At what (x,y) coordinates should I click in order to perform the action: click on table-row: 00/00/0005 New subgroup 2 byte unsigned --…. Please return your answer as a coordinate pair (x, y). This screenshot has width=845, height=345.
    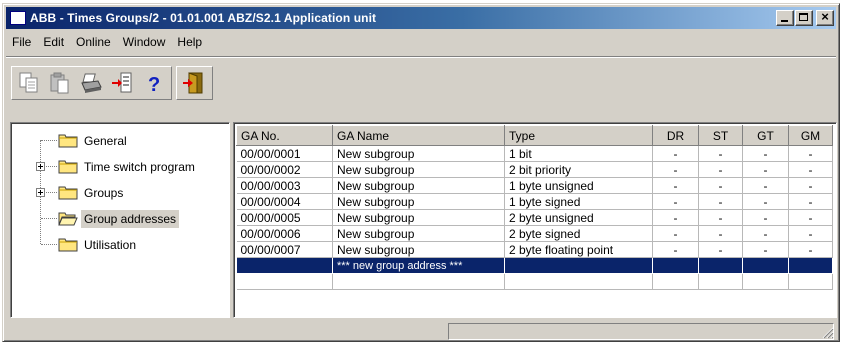
    Looking at the image, I should click on (534, 217).